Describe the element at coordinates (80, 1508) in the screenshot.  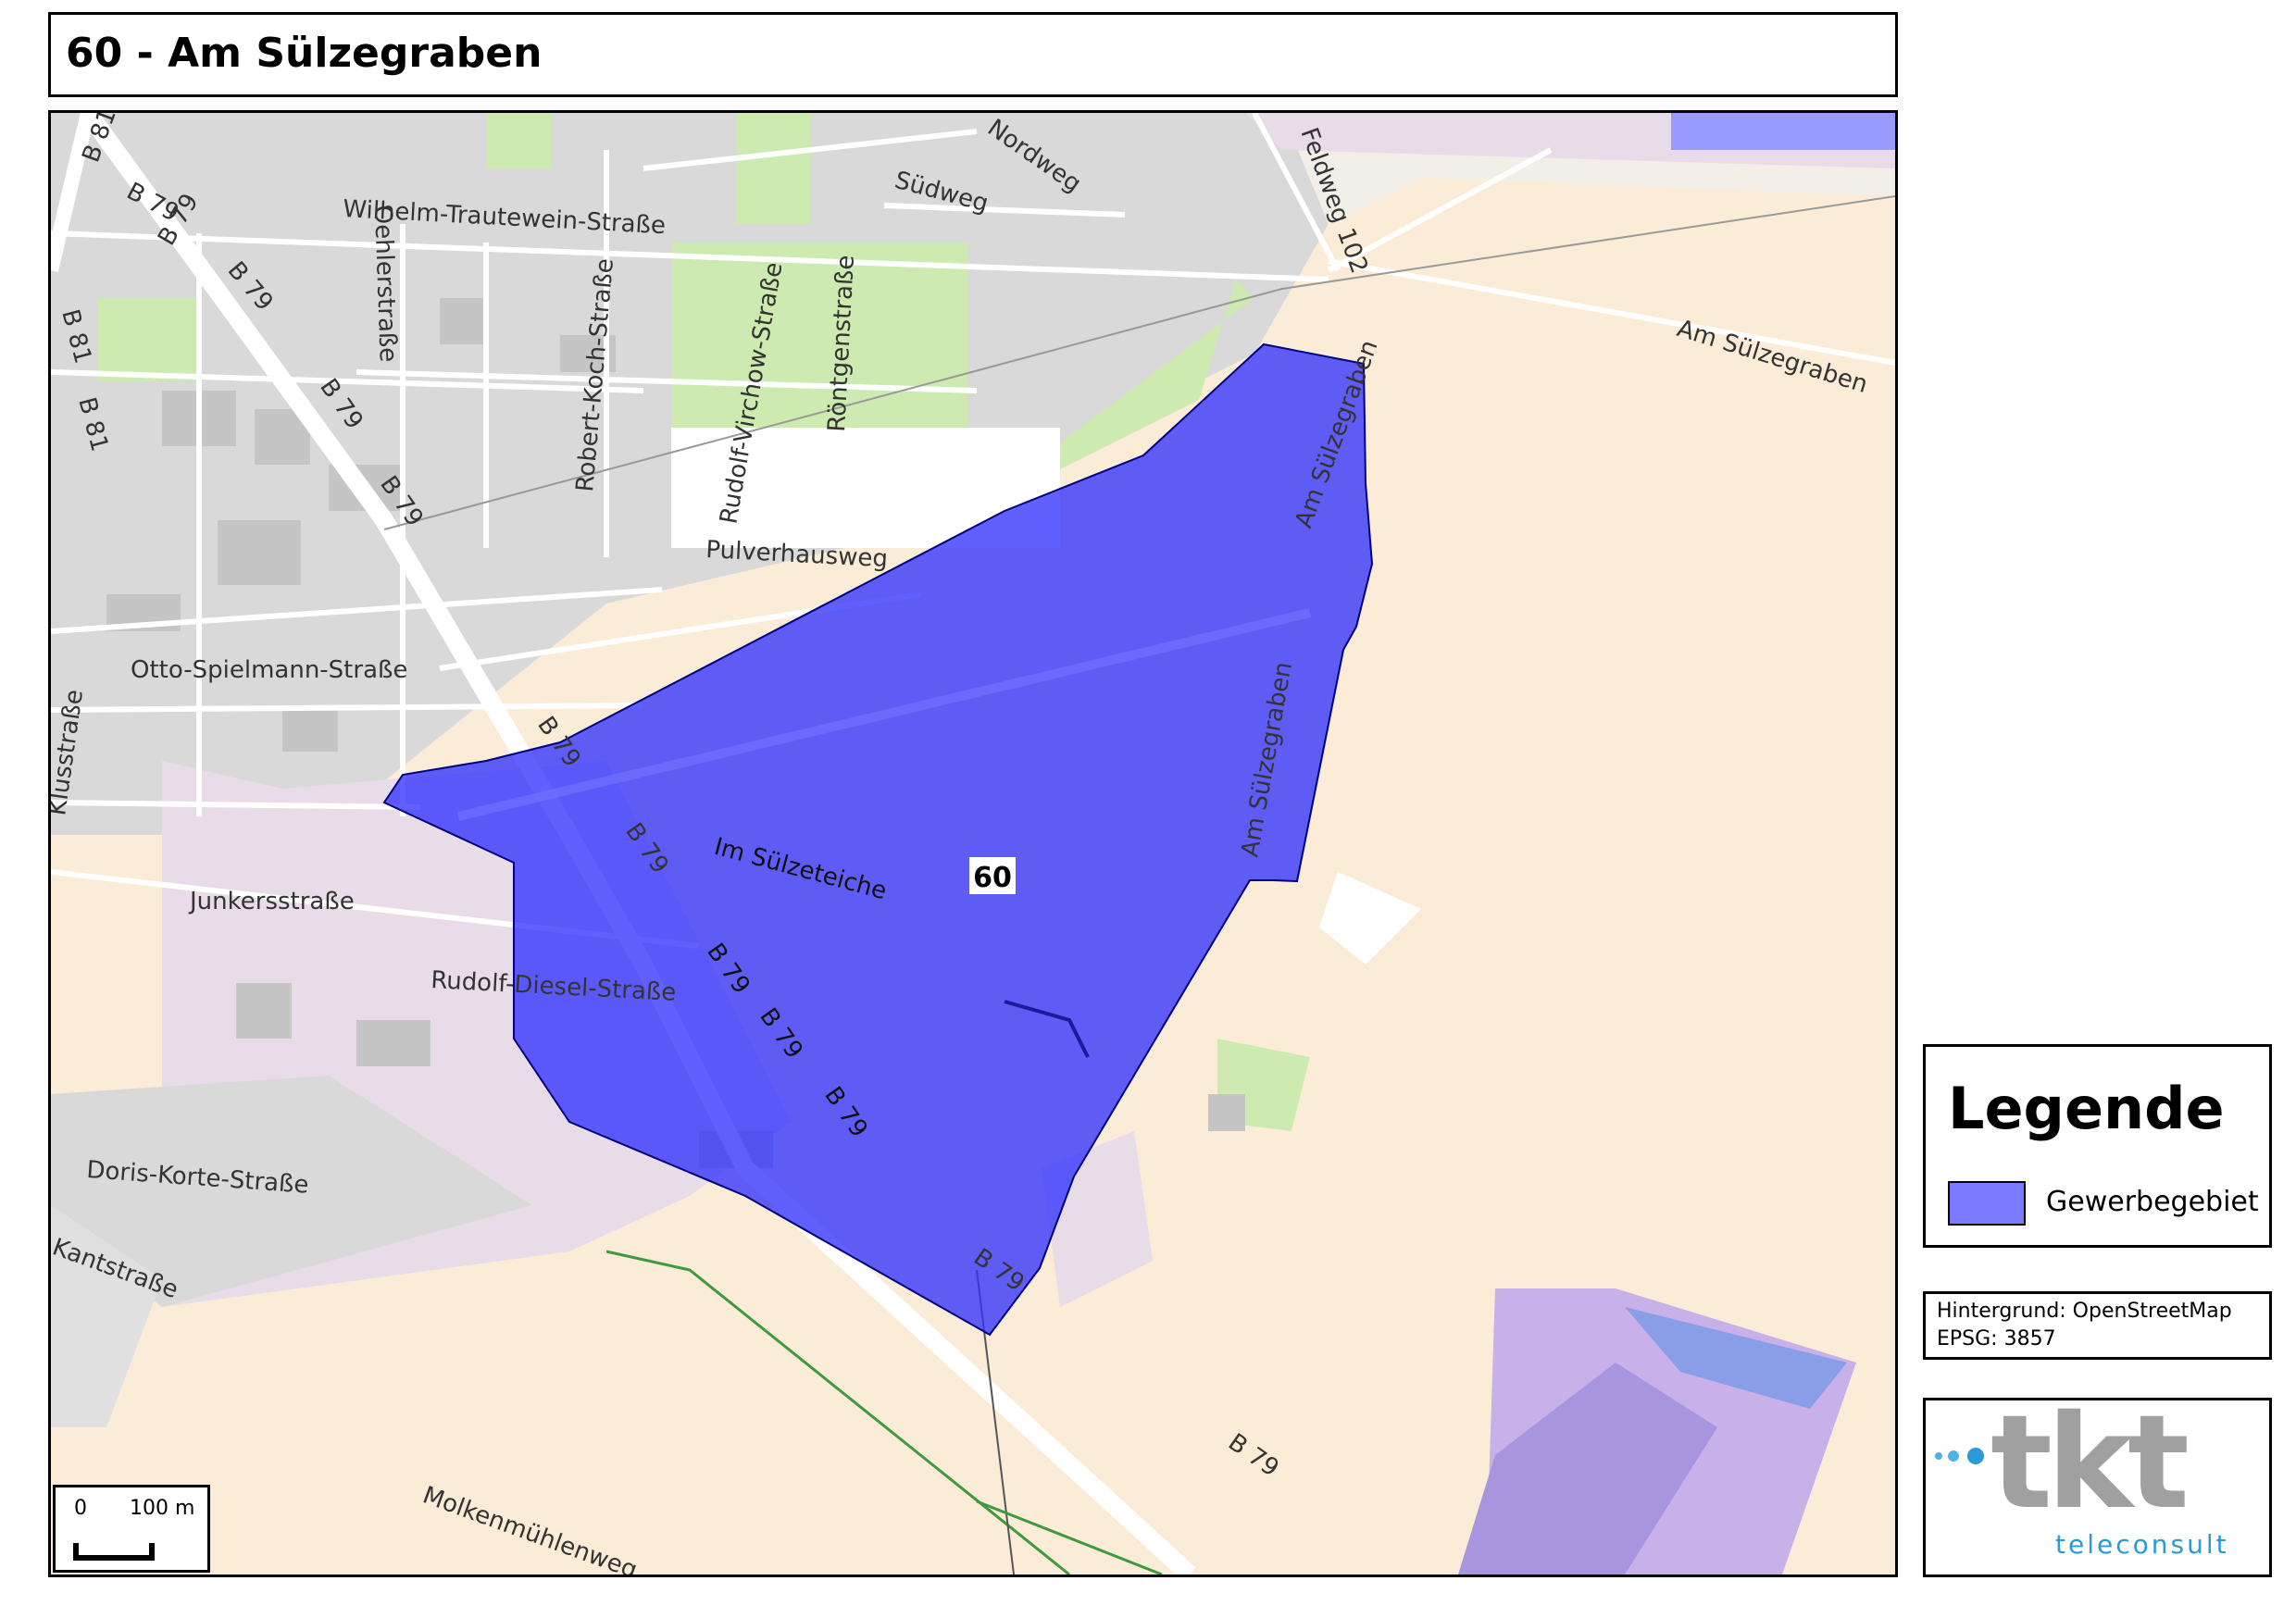
I see `scale-zero: 0` at that location.